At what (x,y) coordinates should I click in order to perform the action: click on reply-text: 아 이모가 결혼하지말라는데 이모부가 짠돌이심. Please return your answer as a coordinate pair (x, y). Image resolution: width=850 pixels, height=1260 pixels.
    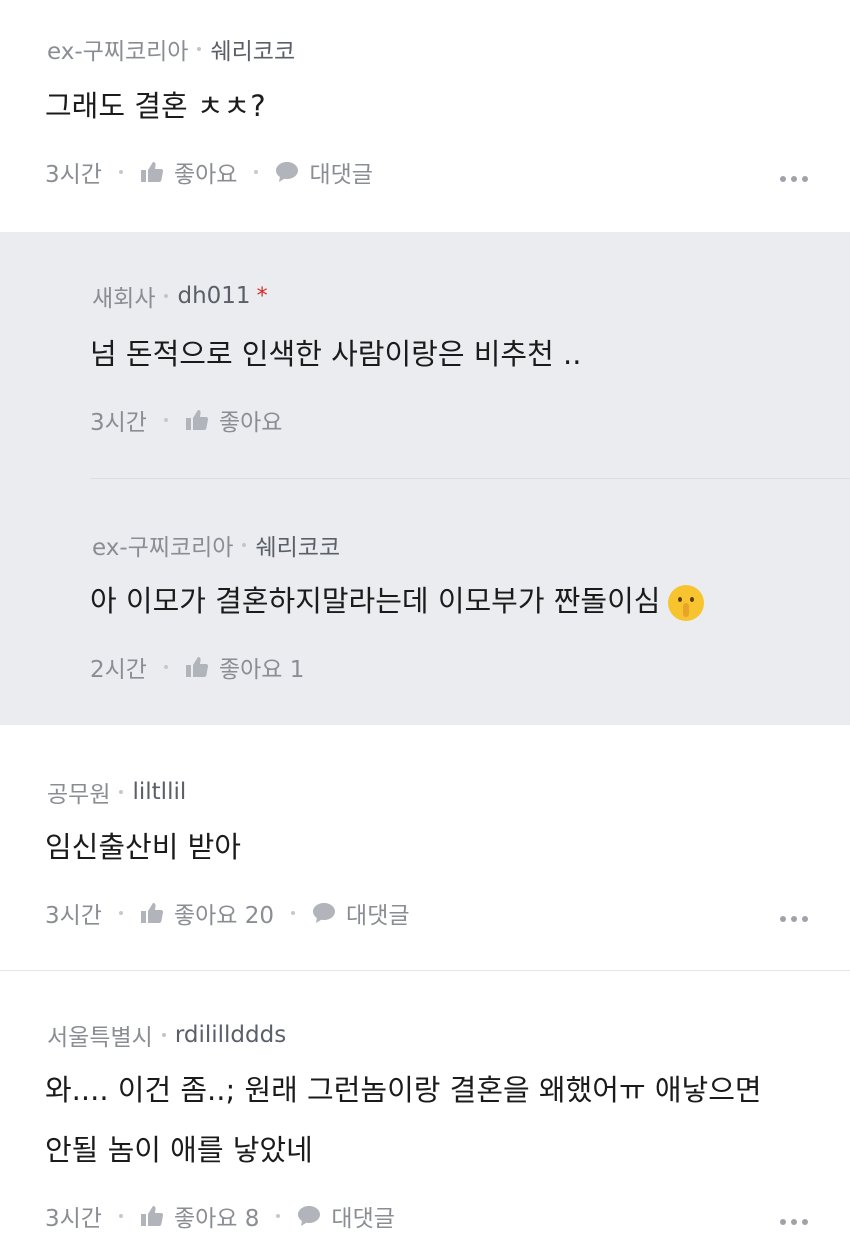
    Looking at the image, I should click on (397, 601).